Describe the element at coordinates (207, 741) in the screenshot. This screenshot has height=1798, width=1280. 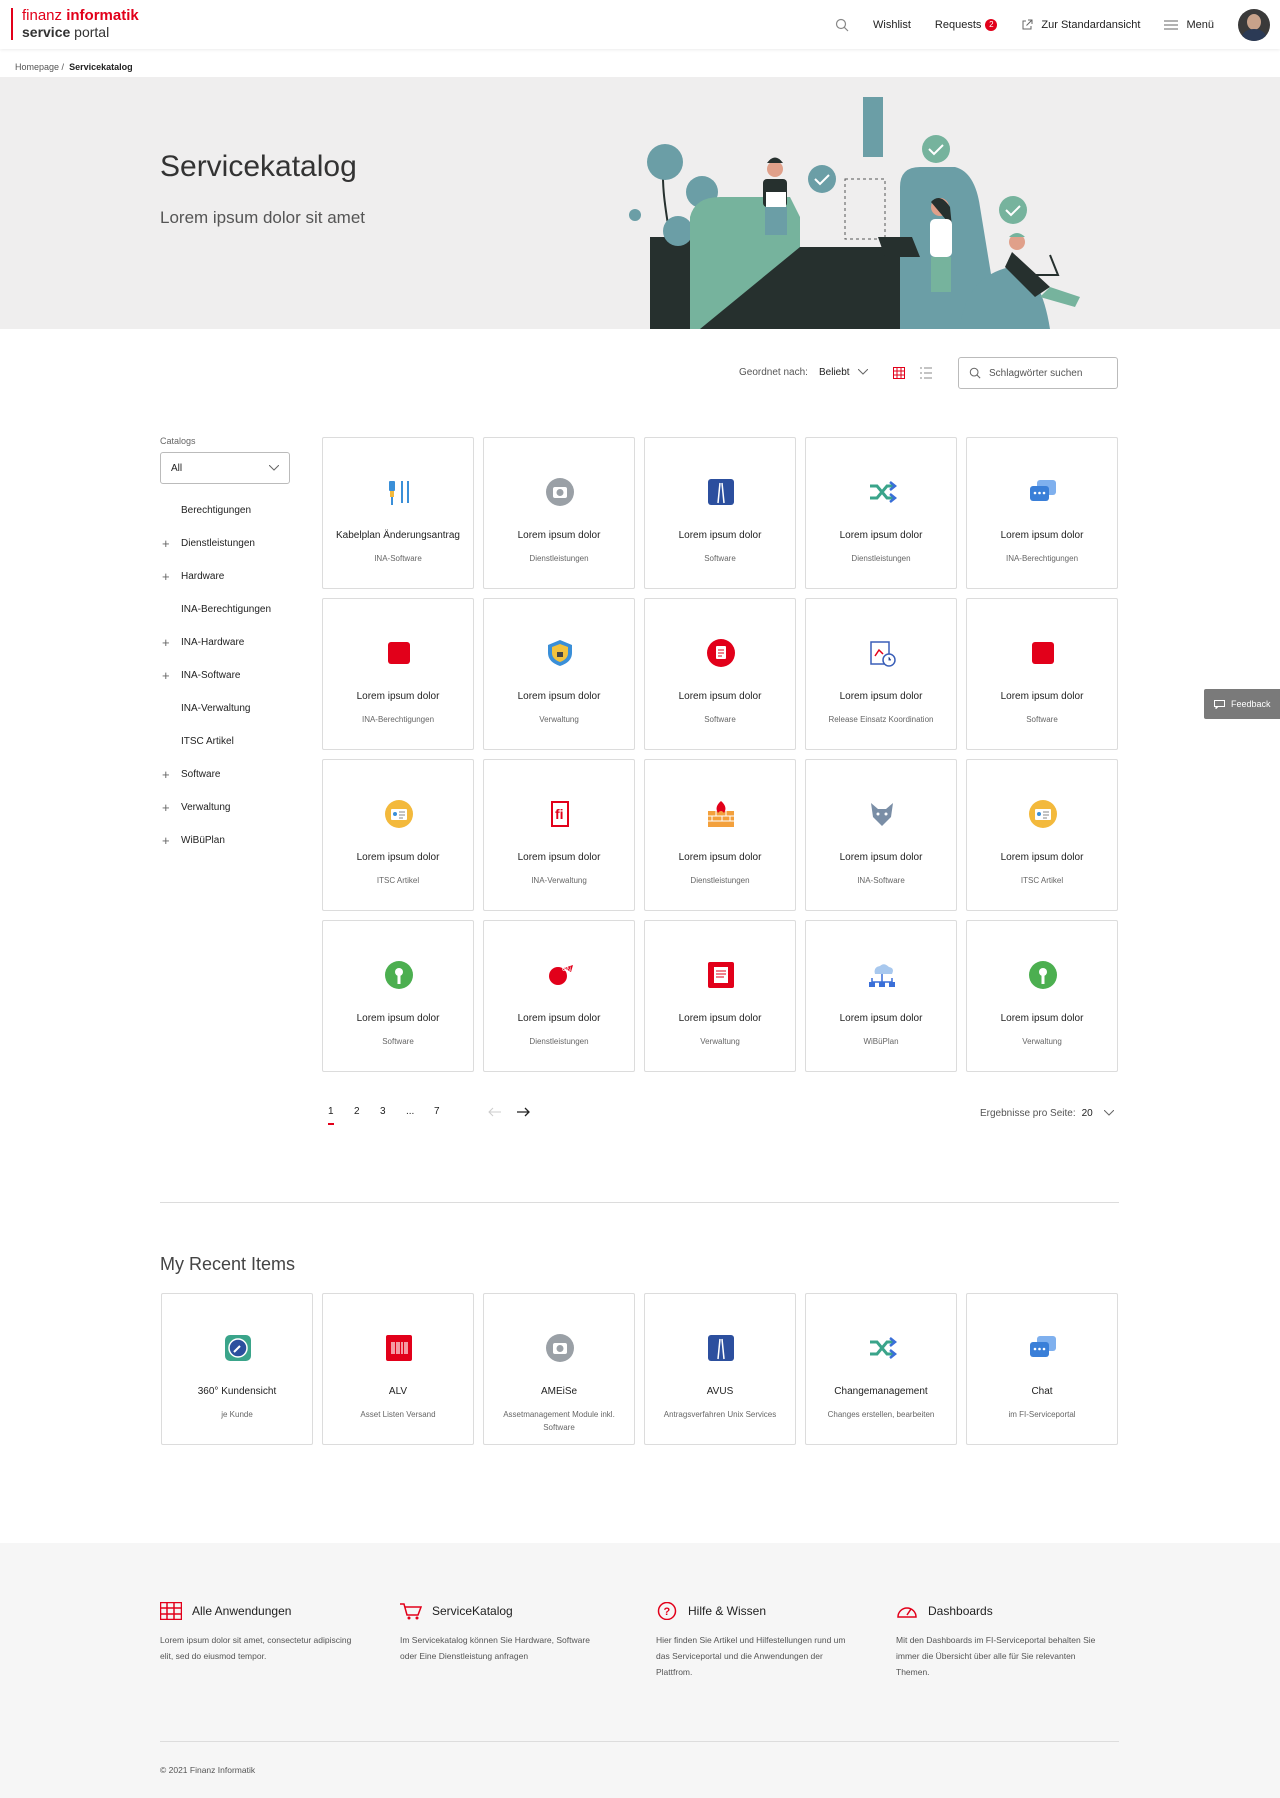
I see `sidebar-item-label: ITSC Artikel` at that location.